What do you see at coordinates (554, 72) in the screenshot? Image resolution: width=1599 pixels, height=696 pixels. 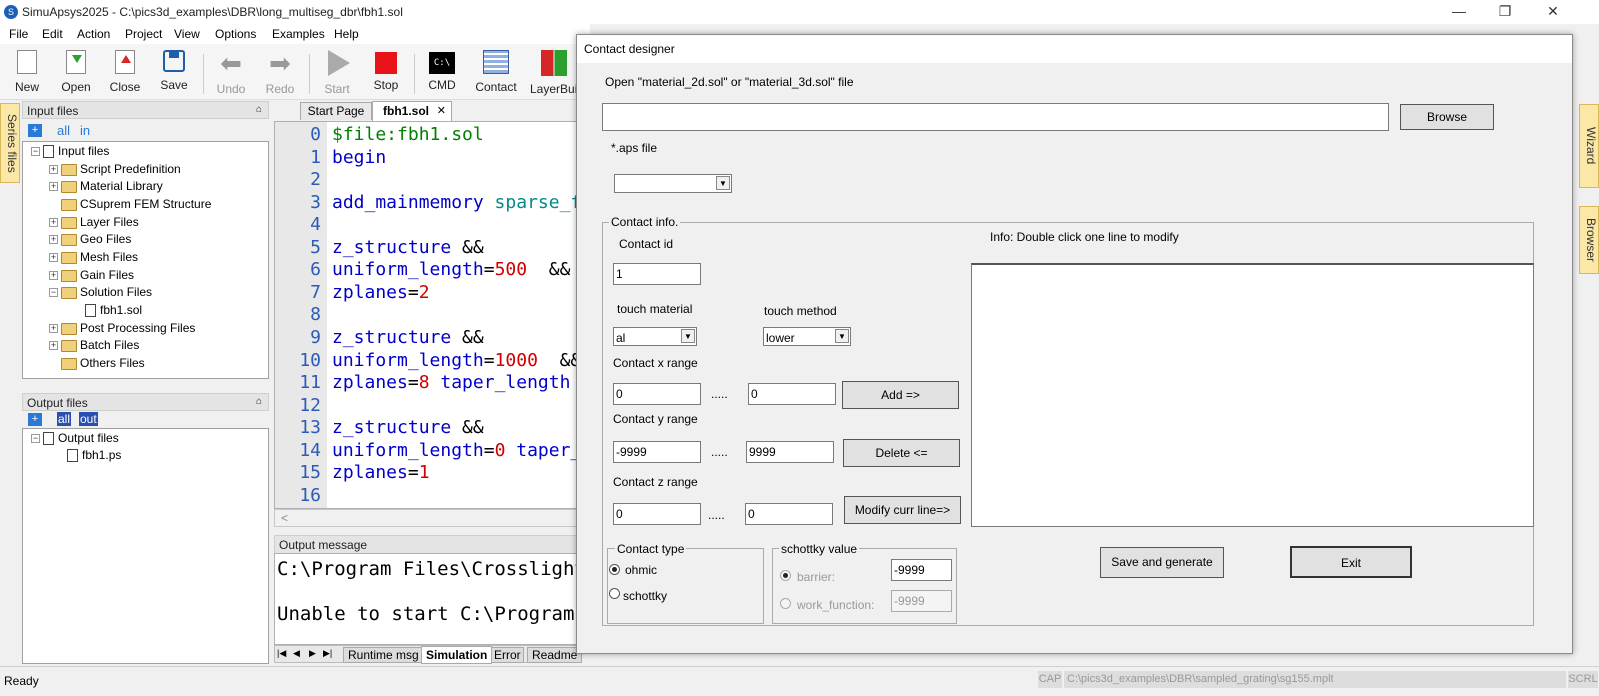 I see `layerbuilder-button: LayerBui` at bounding box center [554, 72].